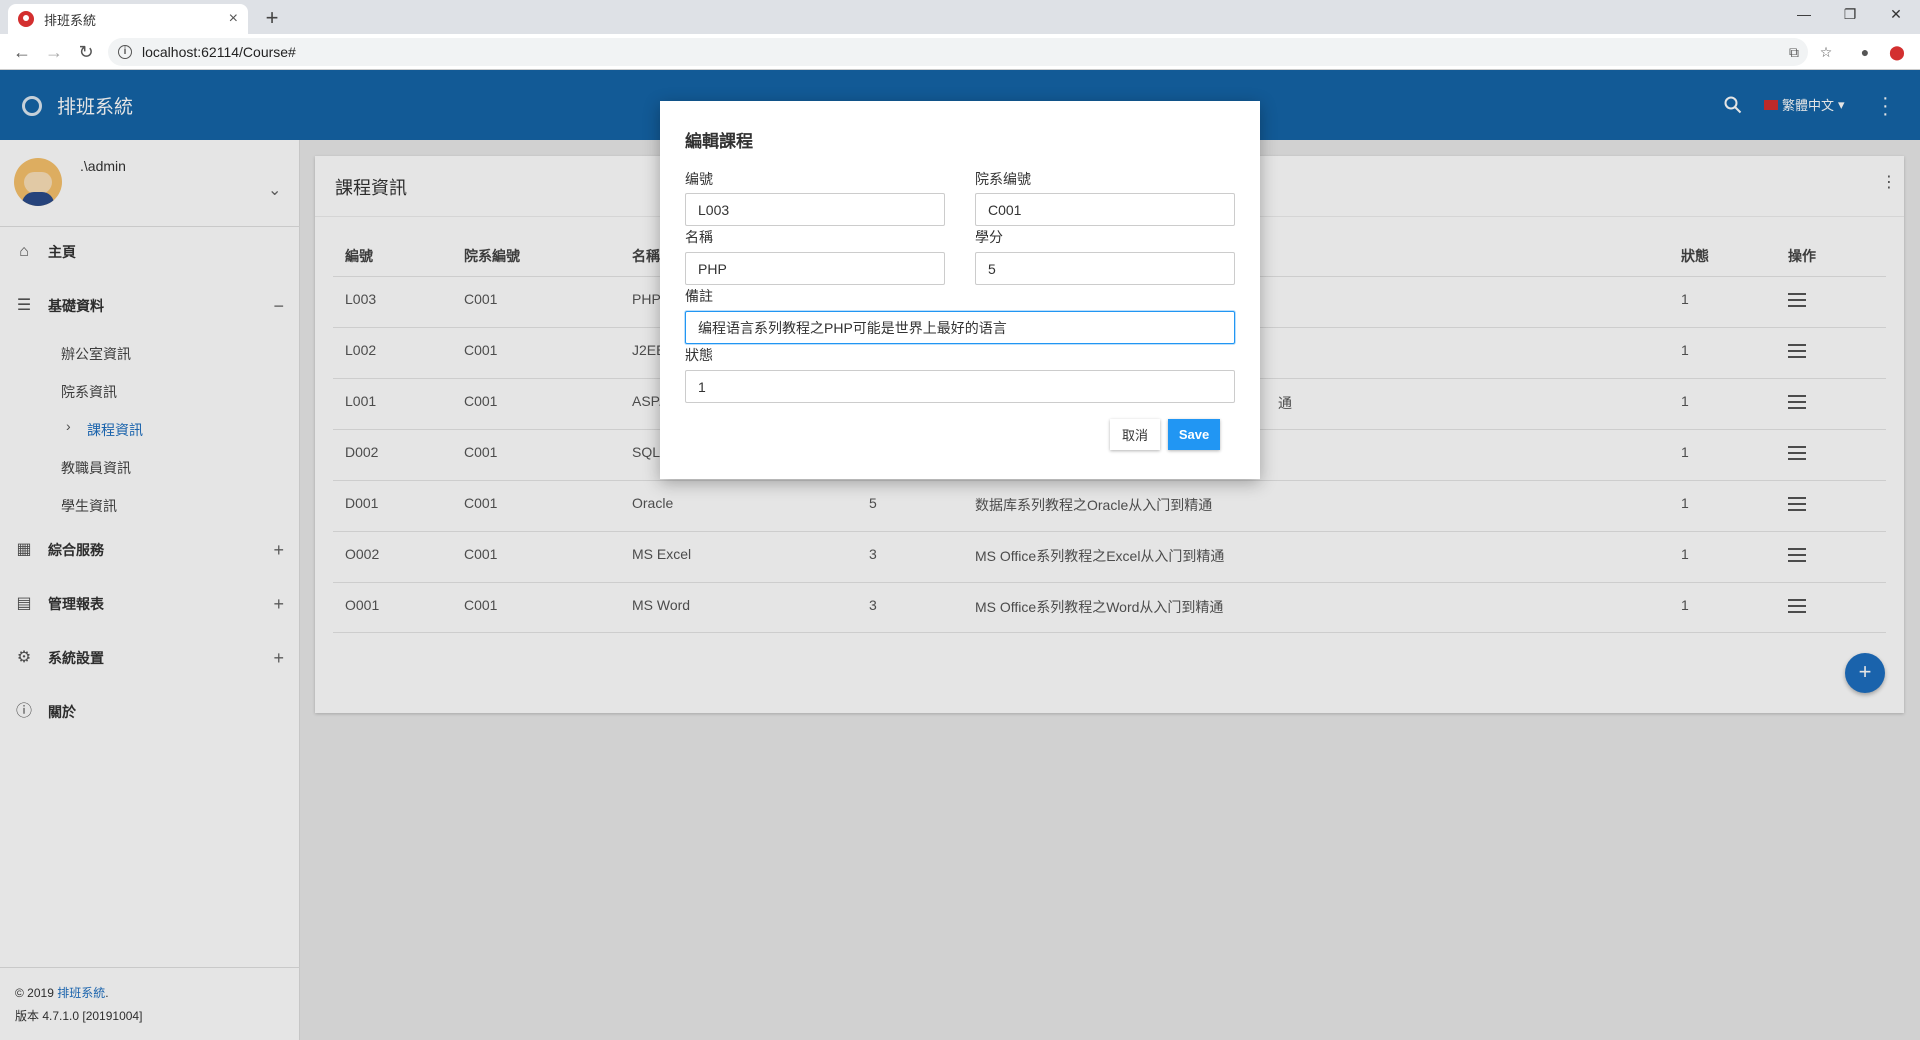  I want to click on tab-title: 排班系統, so click(70, 20).